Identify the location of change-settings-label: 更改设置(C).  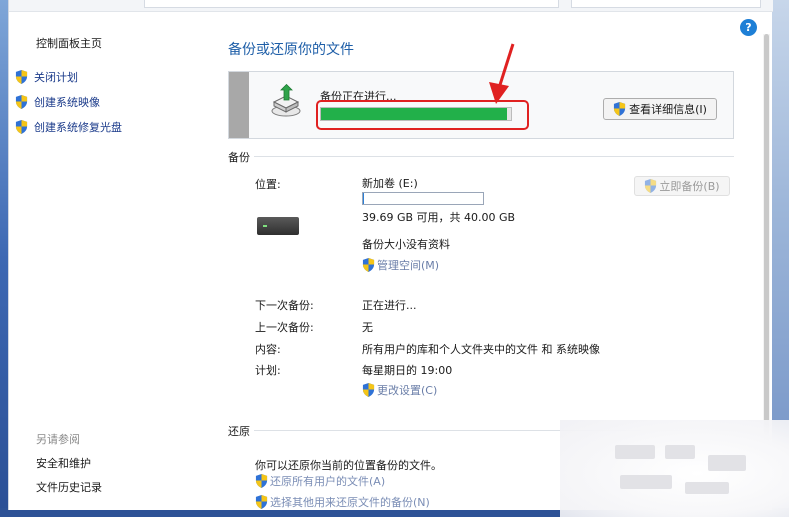
(407, 390).